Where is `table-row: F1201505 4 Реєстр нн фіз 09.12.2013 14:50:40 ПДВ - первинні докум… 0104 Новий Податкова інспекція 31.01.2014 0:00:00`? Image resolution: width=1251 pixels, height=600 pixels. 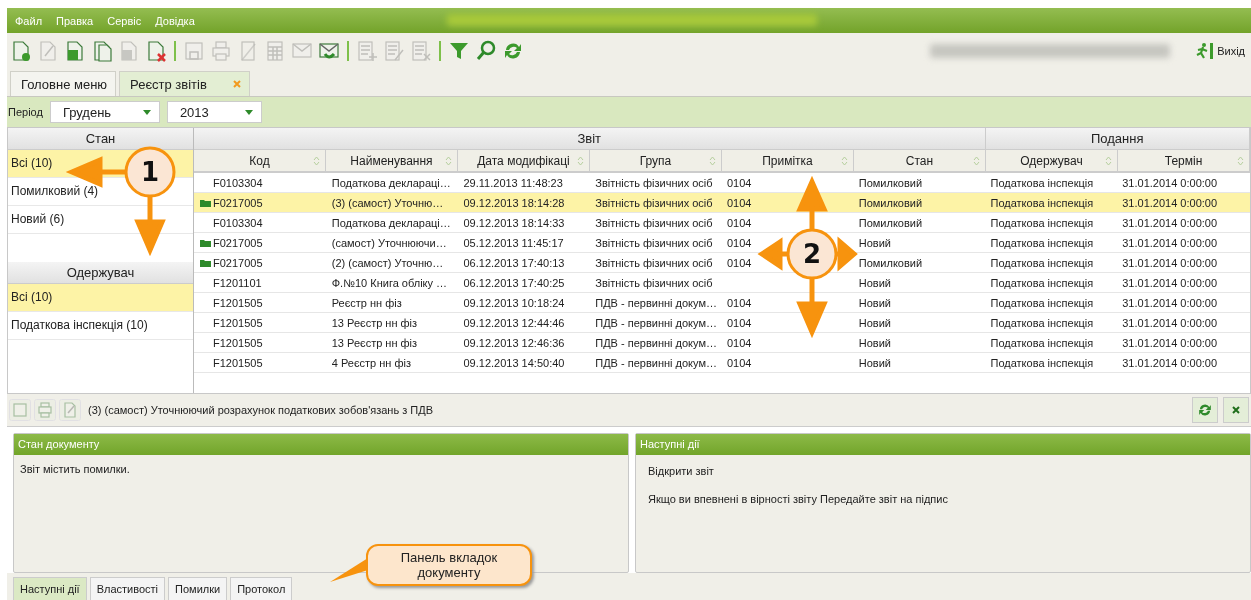 table-row: F1201505 4 Реєстр нн фіз 09.12.2013 14:50:40 ПДВ - первинні докум… 0104 Новий Податкова інспекція 31.01.2014 0:00:00 is located at coordinates (722, 363).